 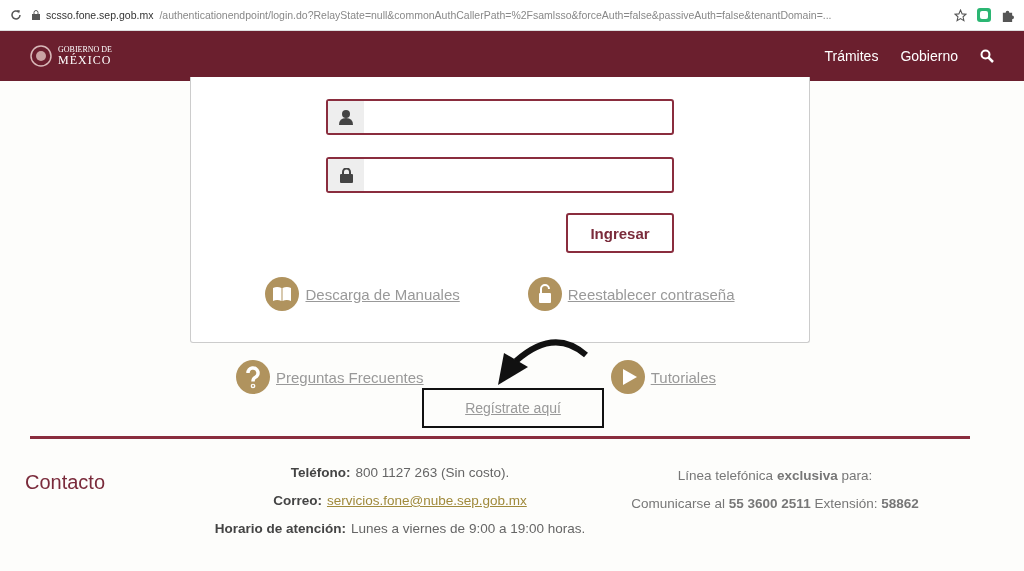 I want to click on contact-value: 800 1127 263 (Sin costo)., so click(x=432, y=472).